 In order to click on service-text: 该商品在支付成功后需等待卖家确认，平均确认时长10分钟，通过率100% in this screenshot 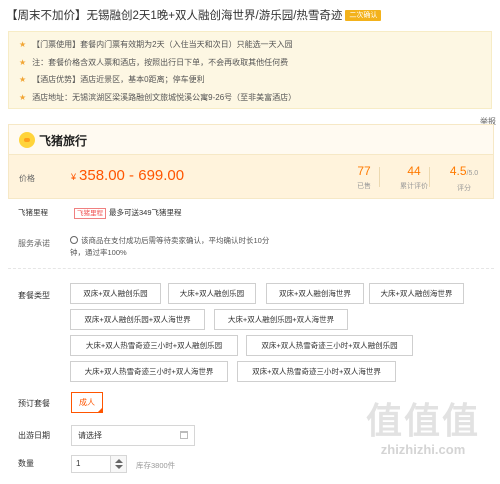, I will do `click(170, 246)`.